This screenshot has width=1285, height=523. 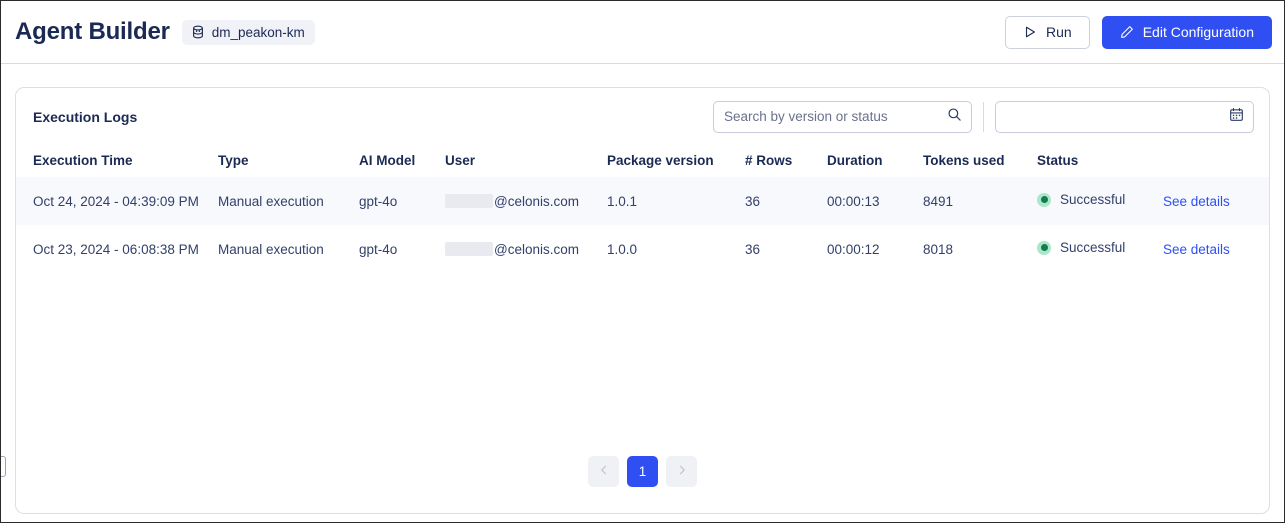 What do you see at coordinates (875, 161) in the screenshot?
I see `column-header-duration: Duration` at bounding box center [875, 161].